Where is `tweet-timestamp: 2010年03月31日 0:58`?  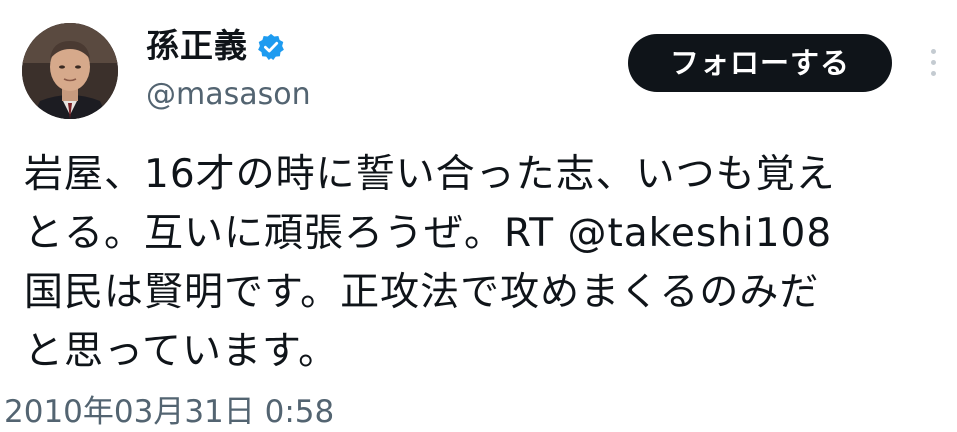 tweet-timestamp: 2010年03月31日 0:58 is located at coordinates (167, 412).